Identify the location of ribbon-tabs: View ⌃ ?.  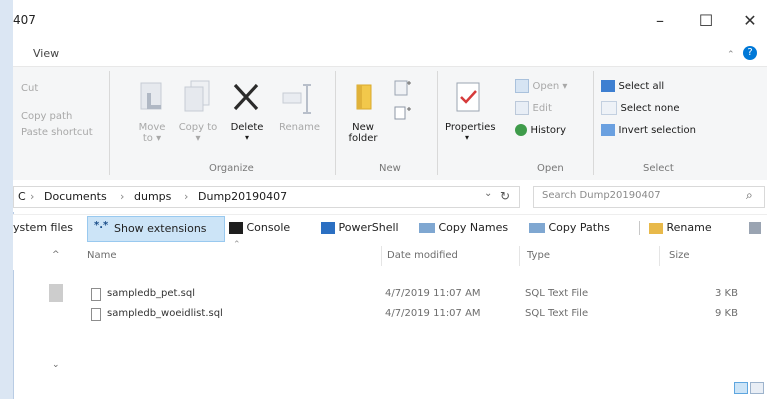
(390, 54).